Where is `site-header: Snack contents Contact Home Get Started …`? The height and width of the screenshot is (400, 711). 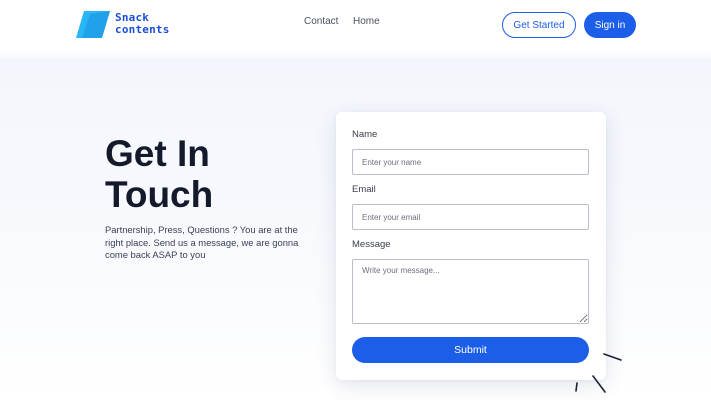 site-header: Snack contents Contact Home Get Started … is located at coordinates (355, 25).